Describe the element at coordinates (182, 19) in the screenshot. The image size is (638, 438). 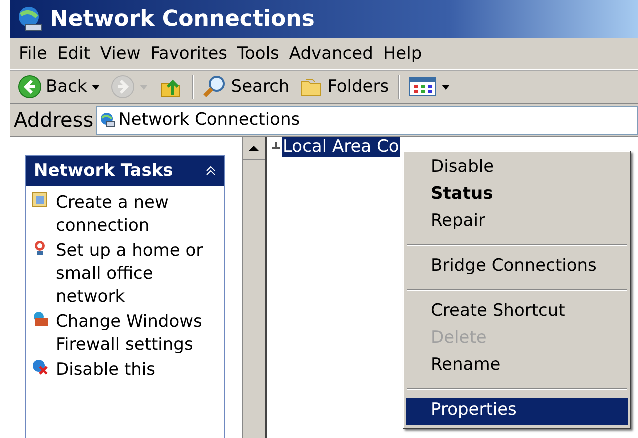
I see `window-title: Network Connections` at that location.